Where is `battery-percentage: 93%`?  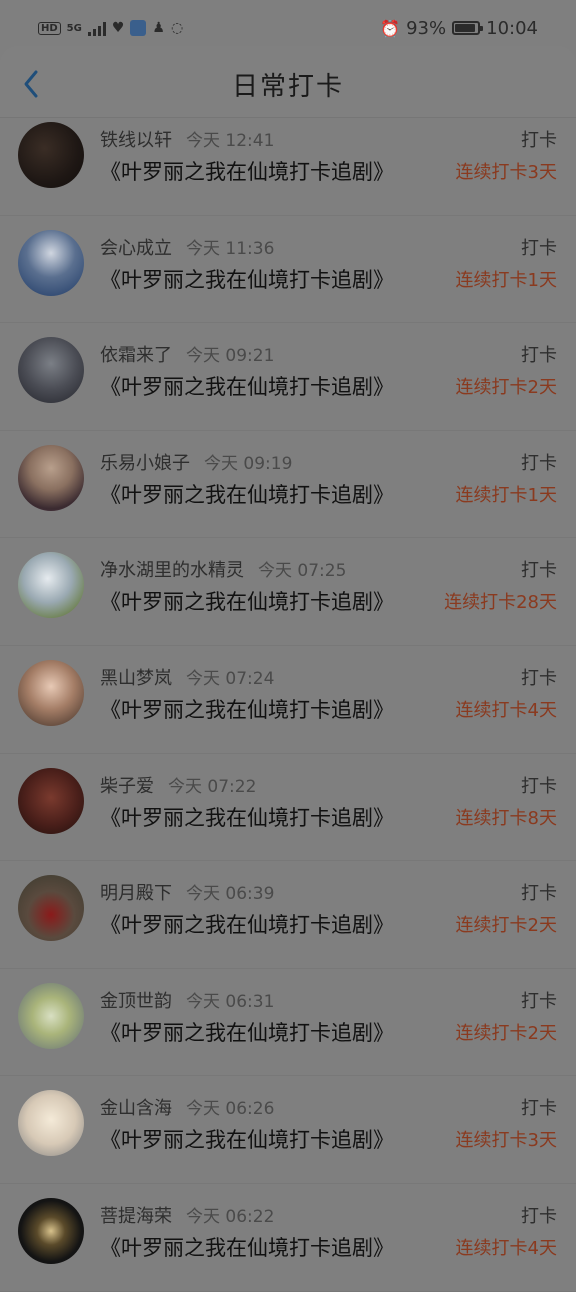 battery-percentage: 93% is located at coordinates (426, 28).